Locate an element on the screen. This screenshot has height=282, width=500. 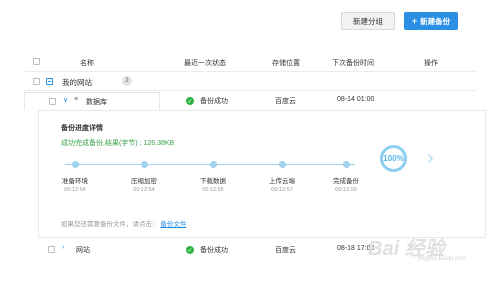
progress-ring: 100% is located at coordinates (393, 158).